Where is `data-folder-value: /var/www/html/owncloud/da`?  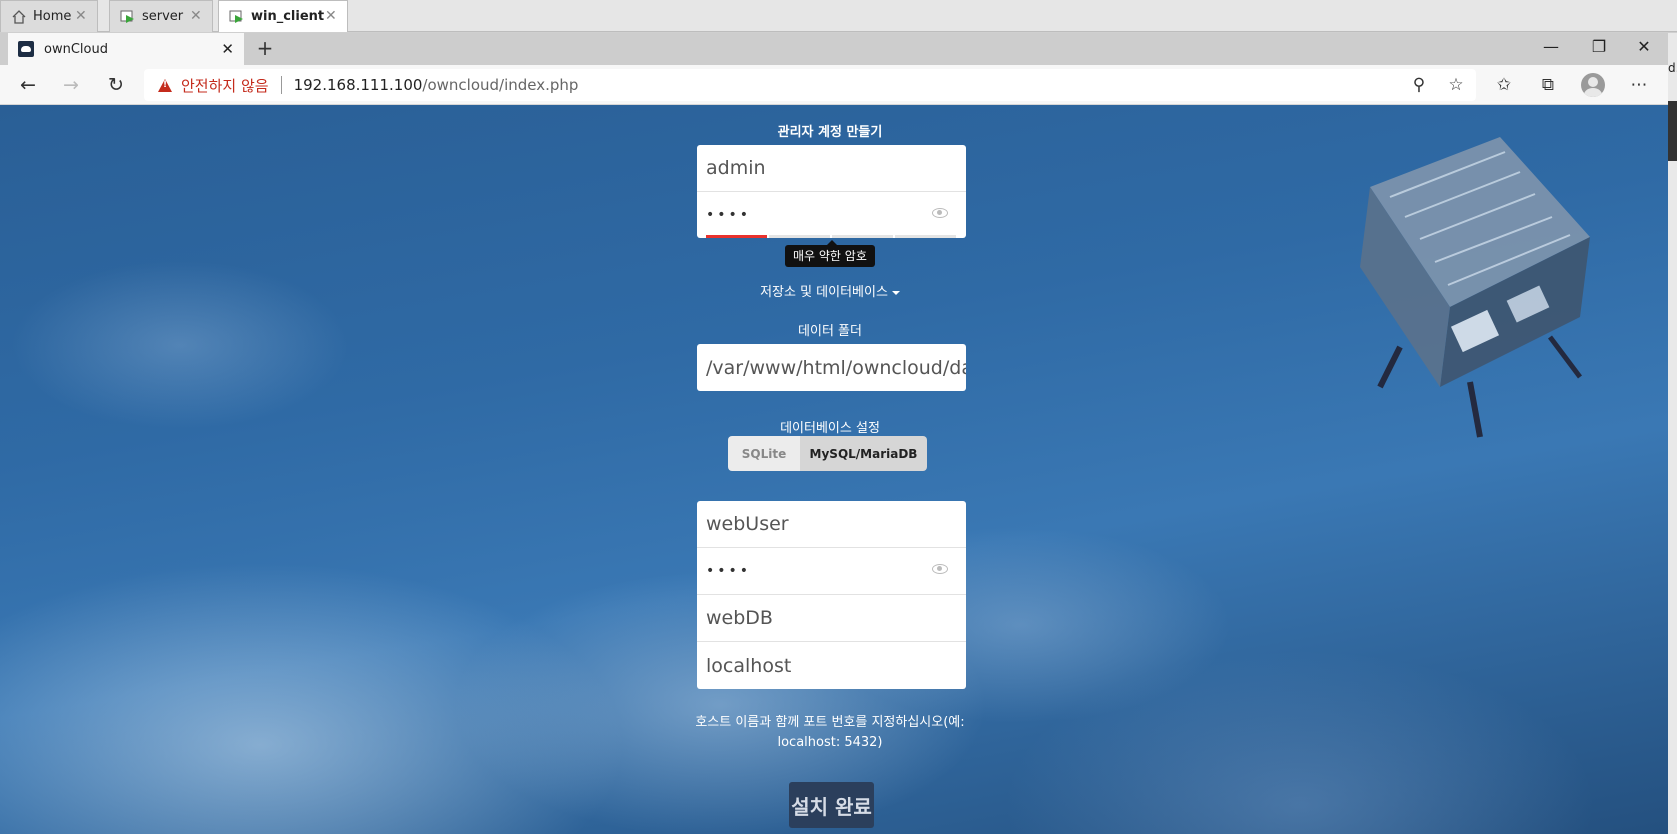 data-folder-value: /var/www/html/owncloud/da is located at coordinates (836, 367).